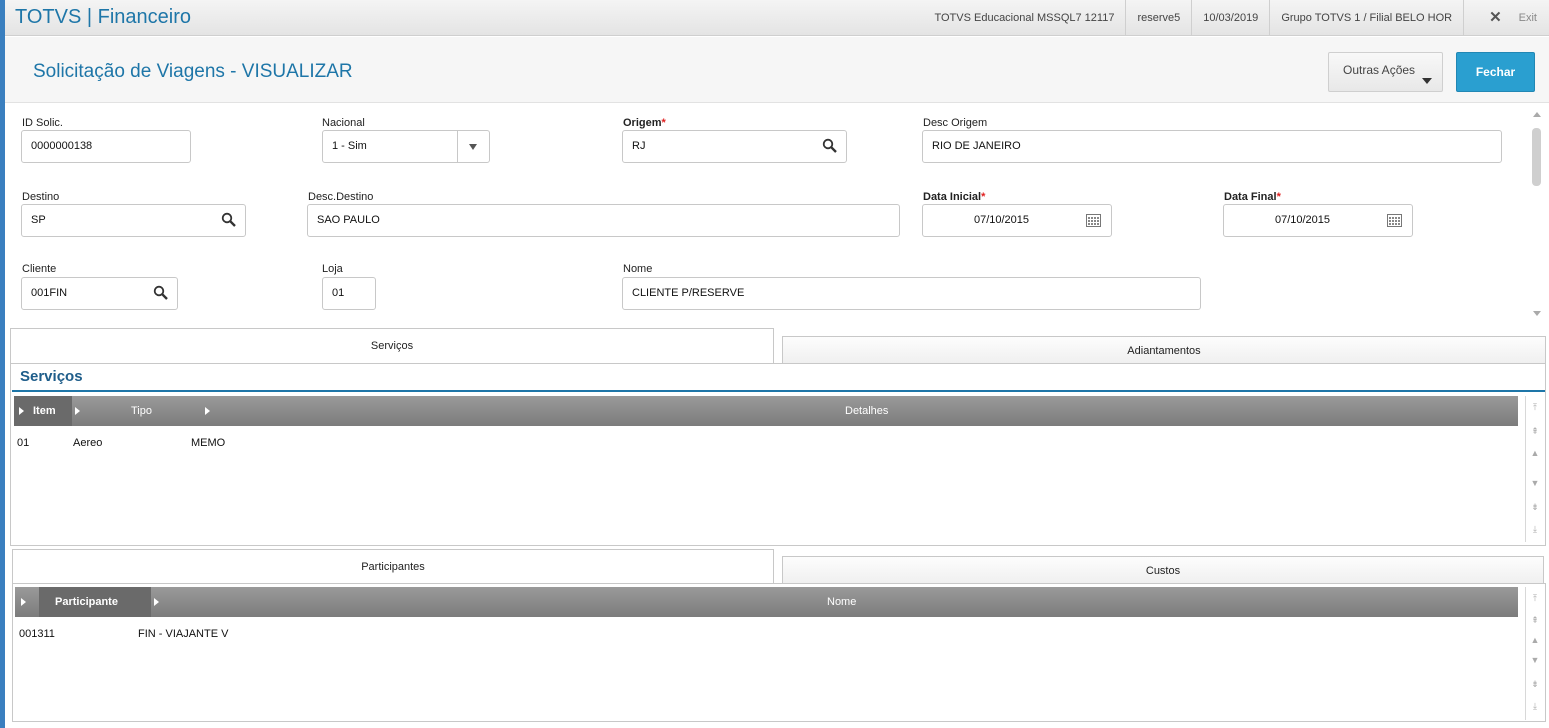  What do you see at coordinates (42, 123) in the screenshot?
I see `id-solic-label: ID Solic.` at bounding box center [42, 123].